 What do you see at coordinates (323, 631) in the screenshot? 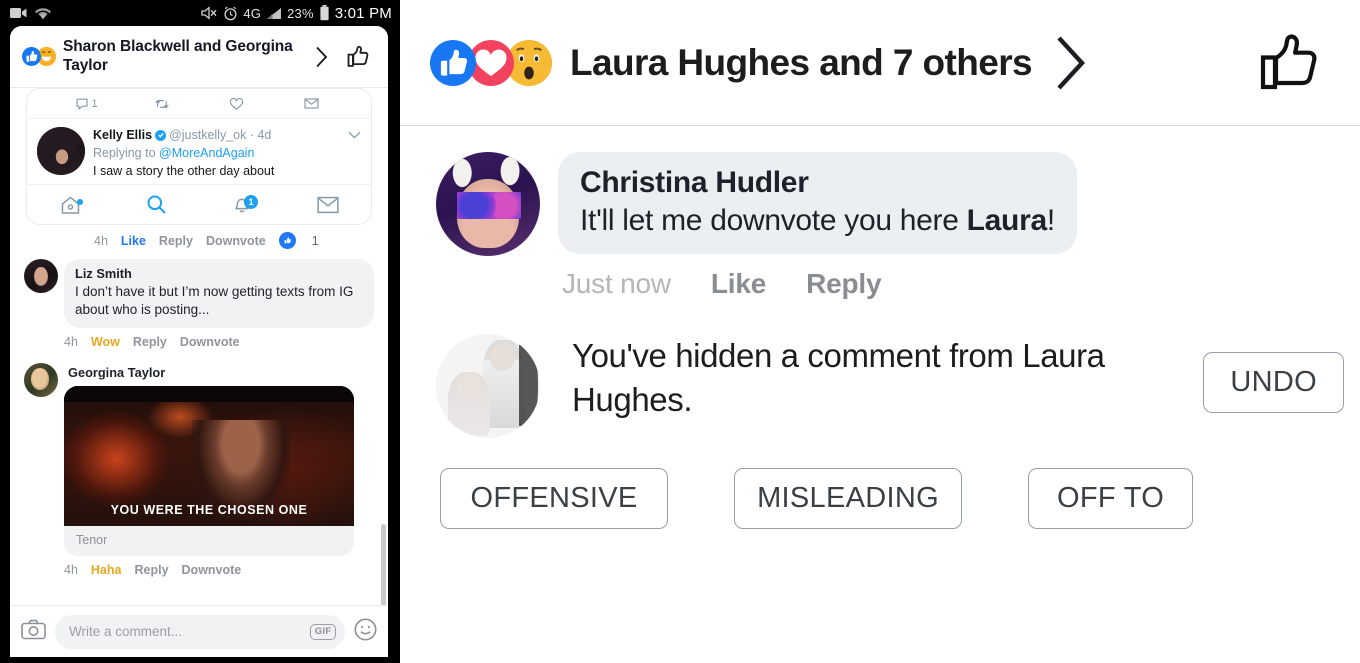
I see `gif-button: GIF` at bounding box center [323, 631].